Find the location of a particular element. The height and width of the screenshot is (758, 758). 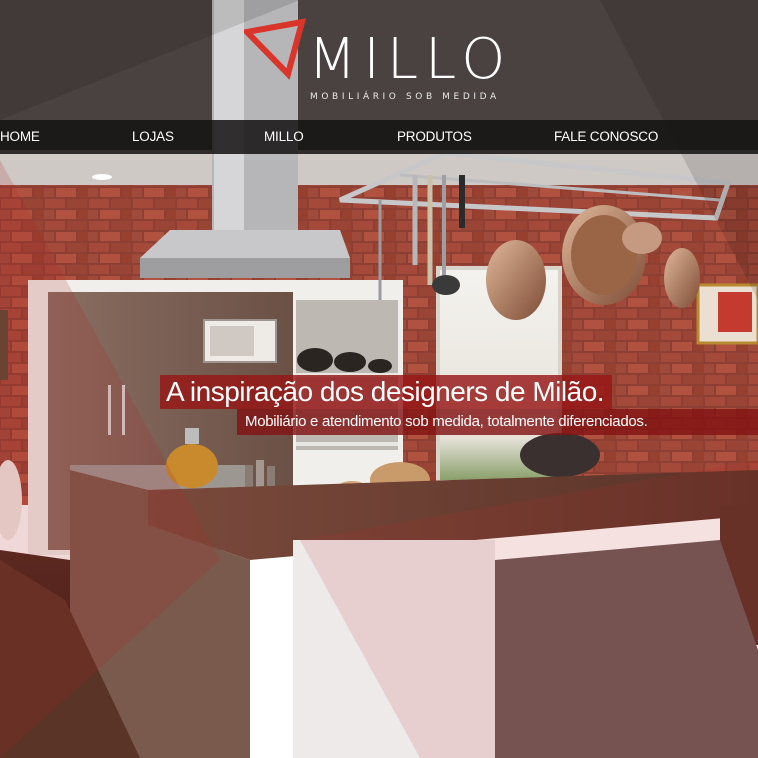

triangle-logo-icon is located at coordinates (275, 49).